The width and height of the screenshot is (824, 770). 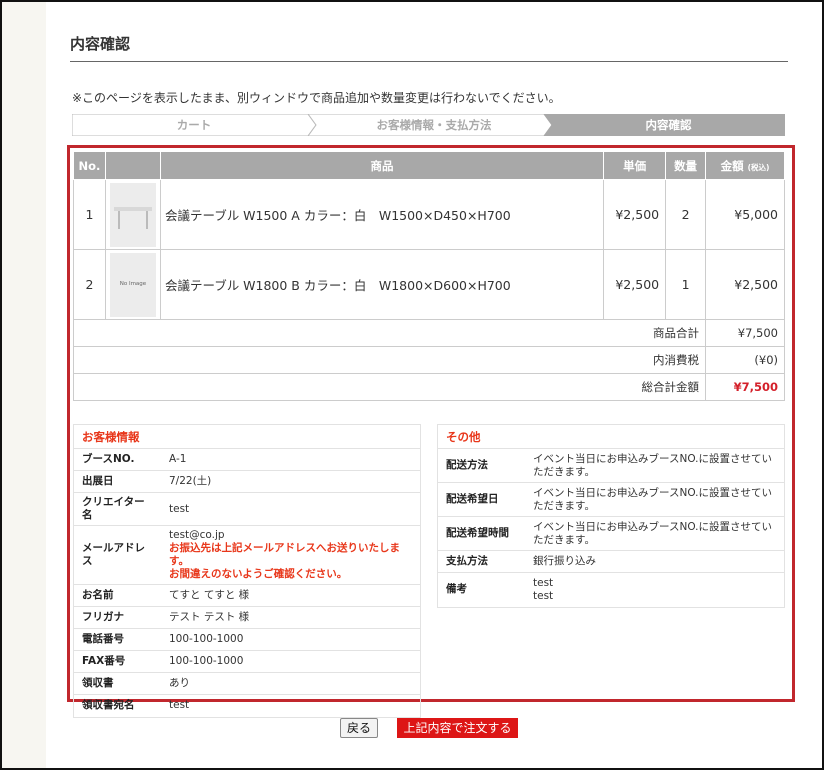 What do you see at coordinates (117, 509) in the screenshot?
I see `info-label: クリエイター名` at bounding box center [117, 509].